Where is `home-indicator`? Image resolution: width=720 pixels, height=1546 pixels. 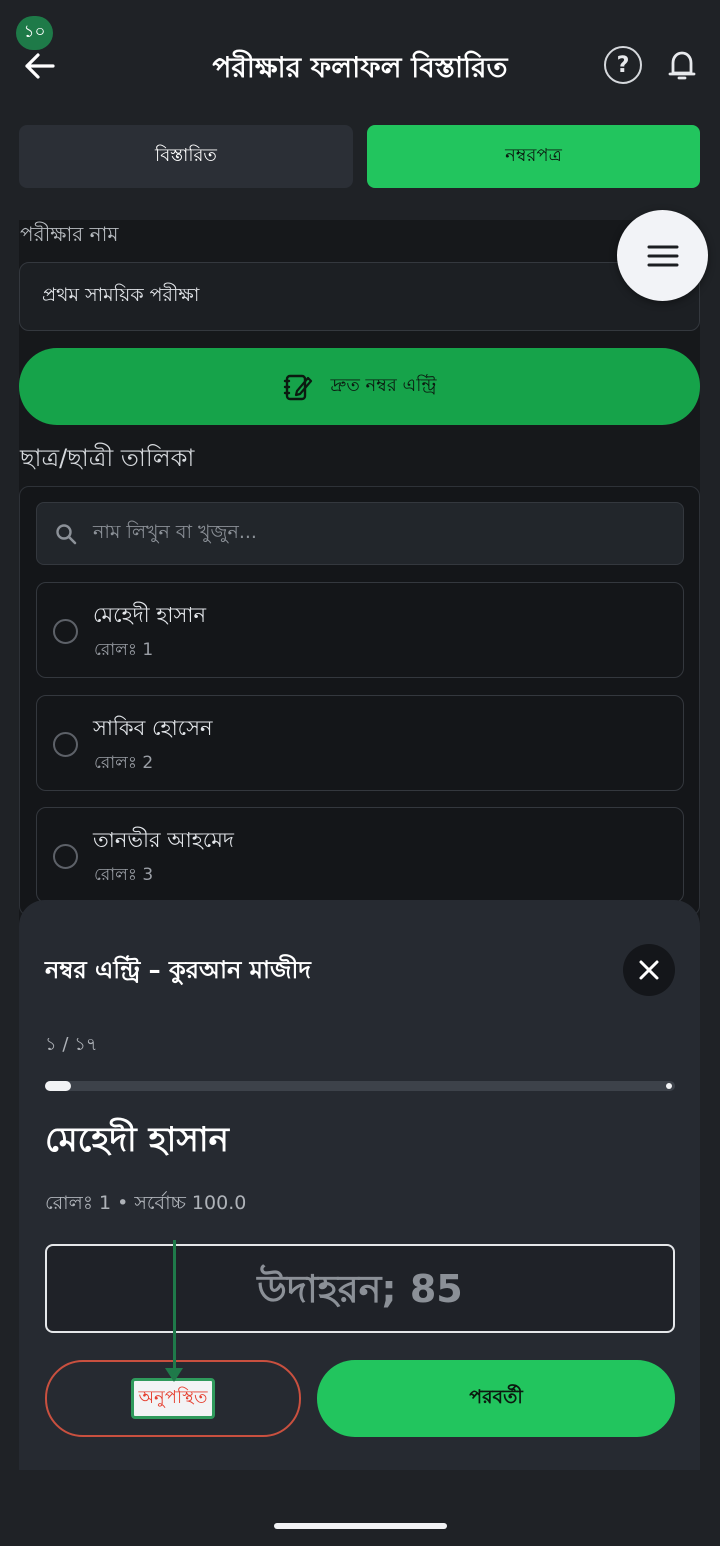 home-indicator is located at coordinates (360, 1526).